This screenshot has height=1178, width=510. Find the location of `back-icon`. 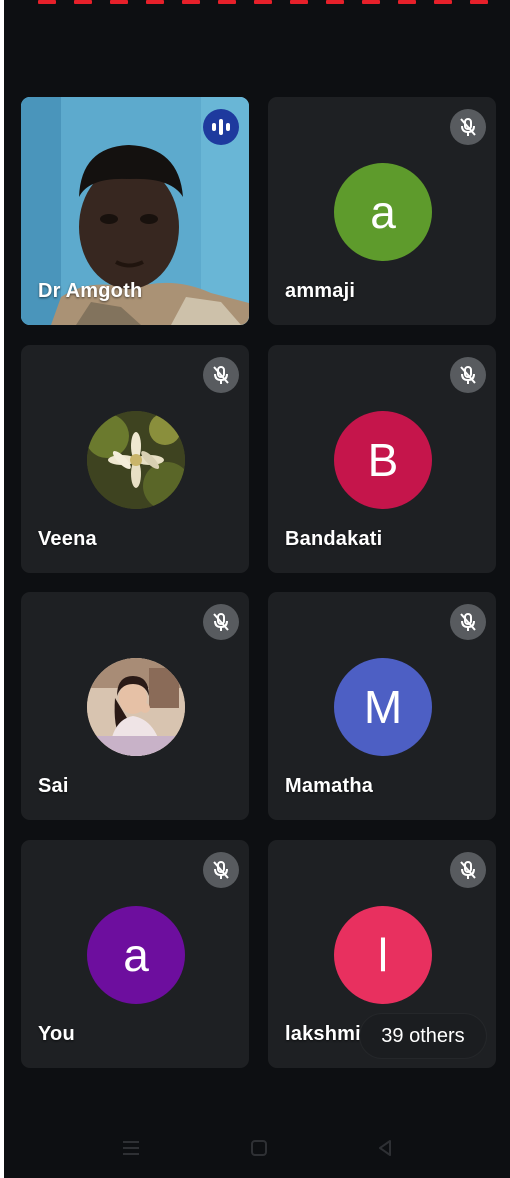

back-icon is located at coordinates (385, 1148).